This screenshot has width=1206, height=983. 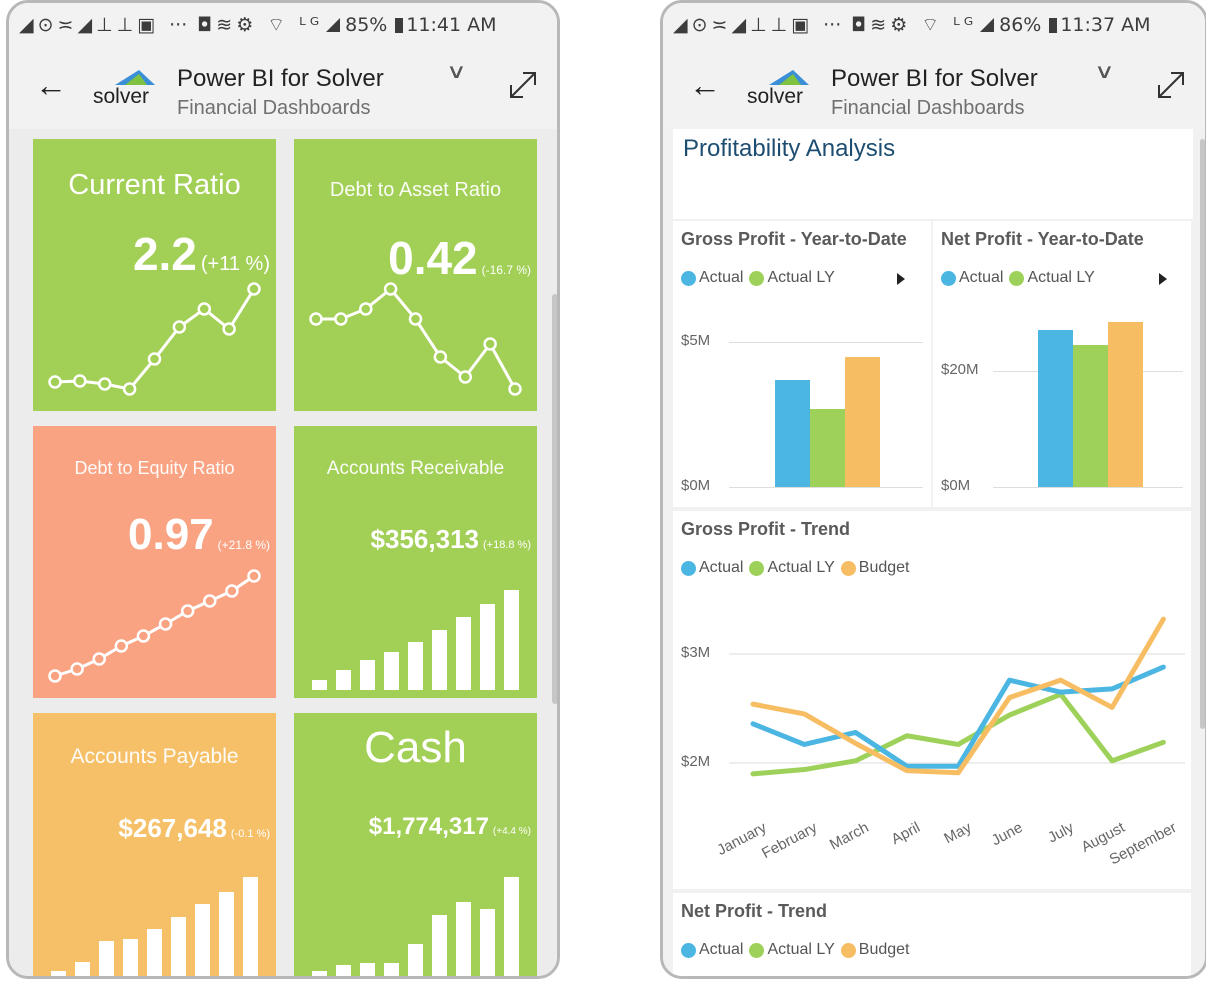 I want to click on app-title: Power BI for Solver, so click(x=280, y=78).